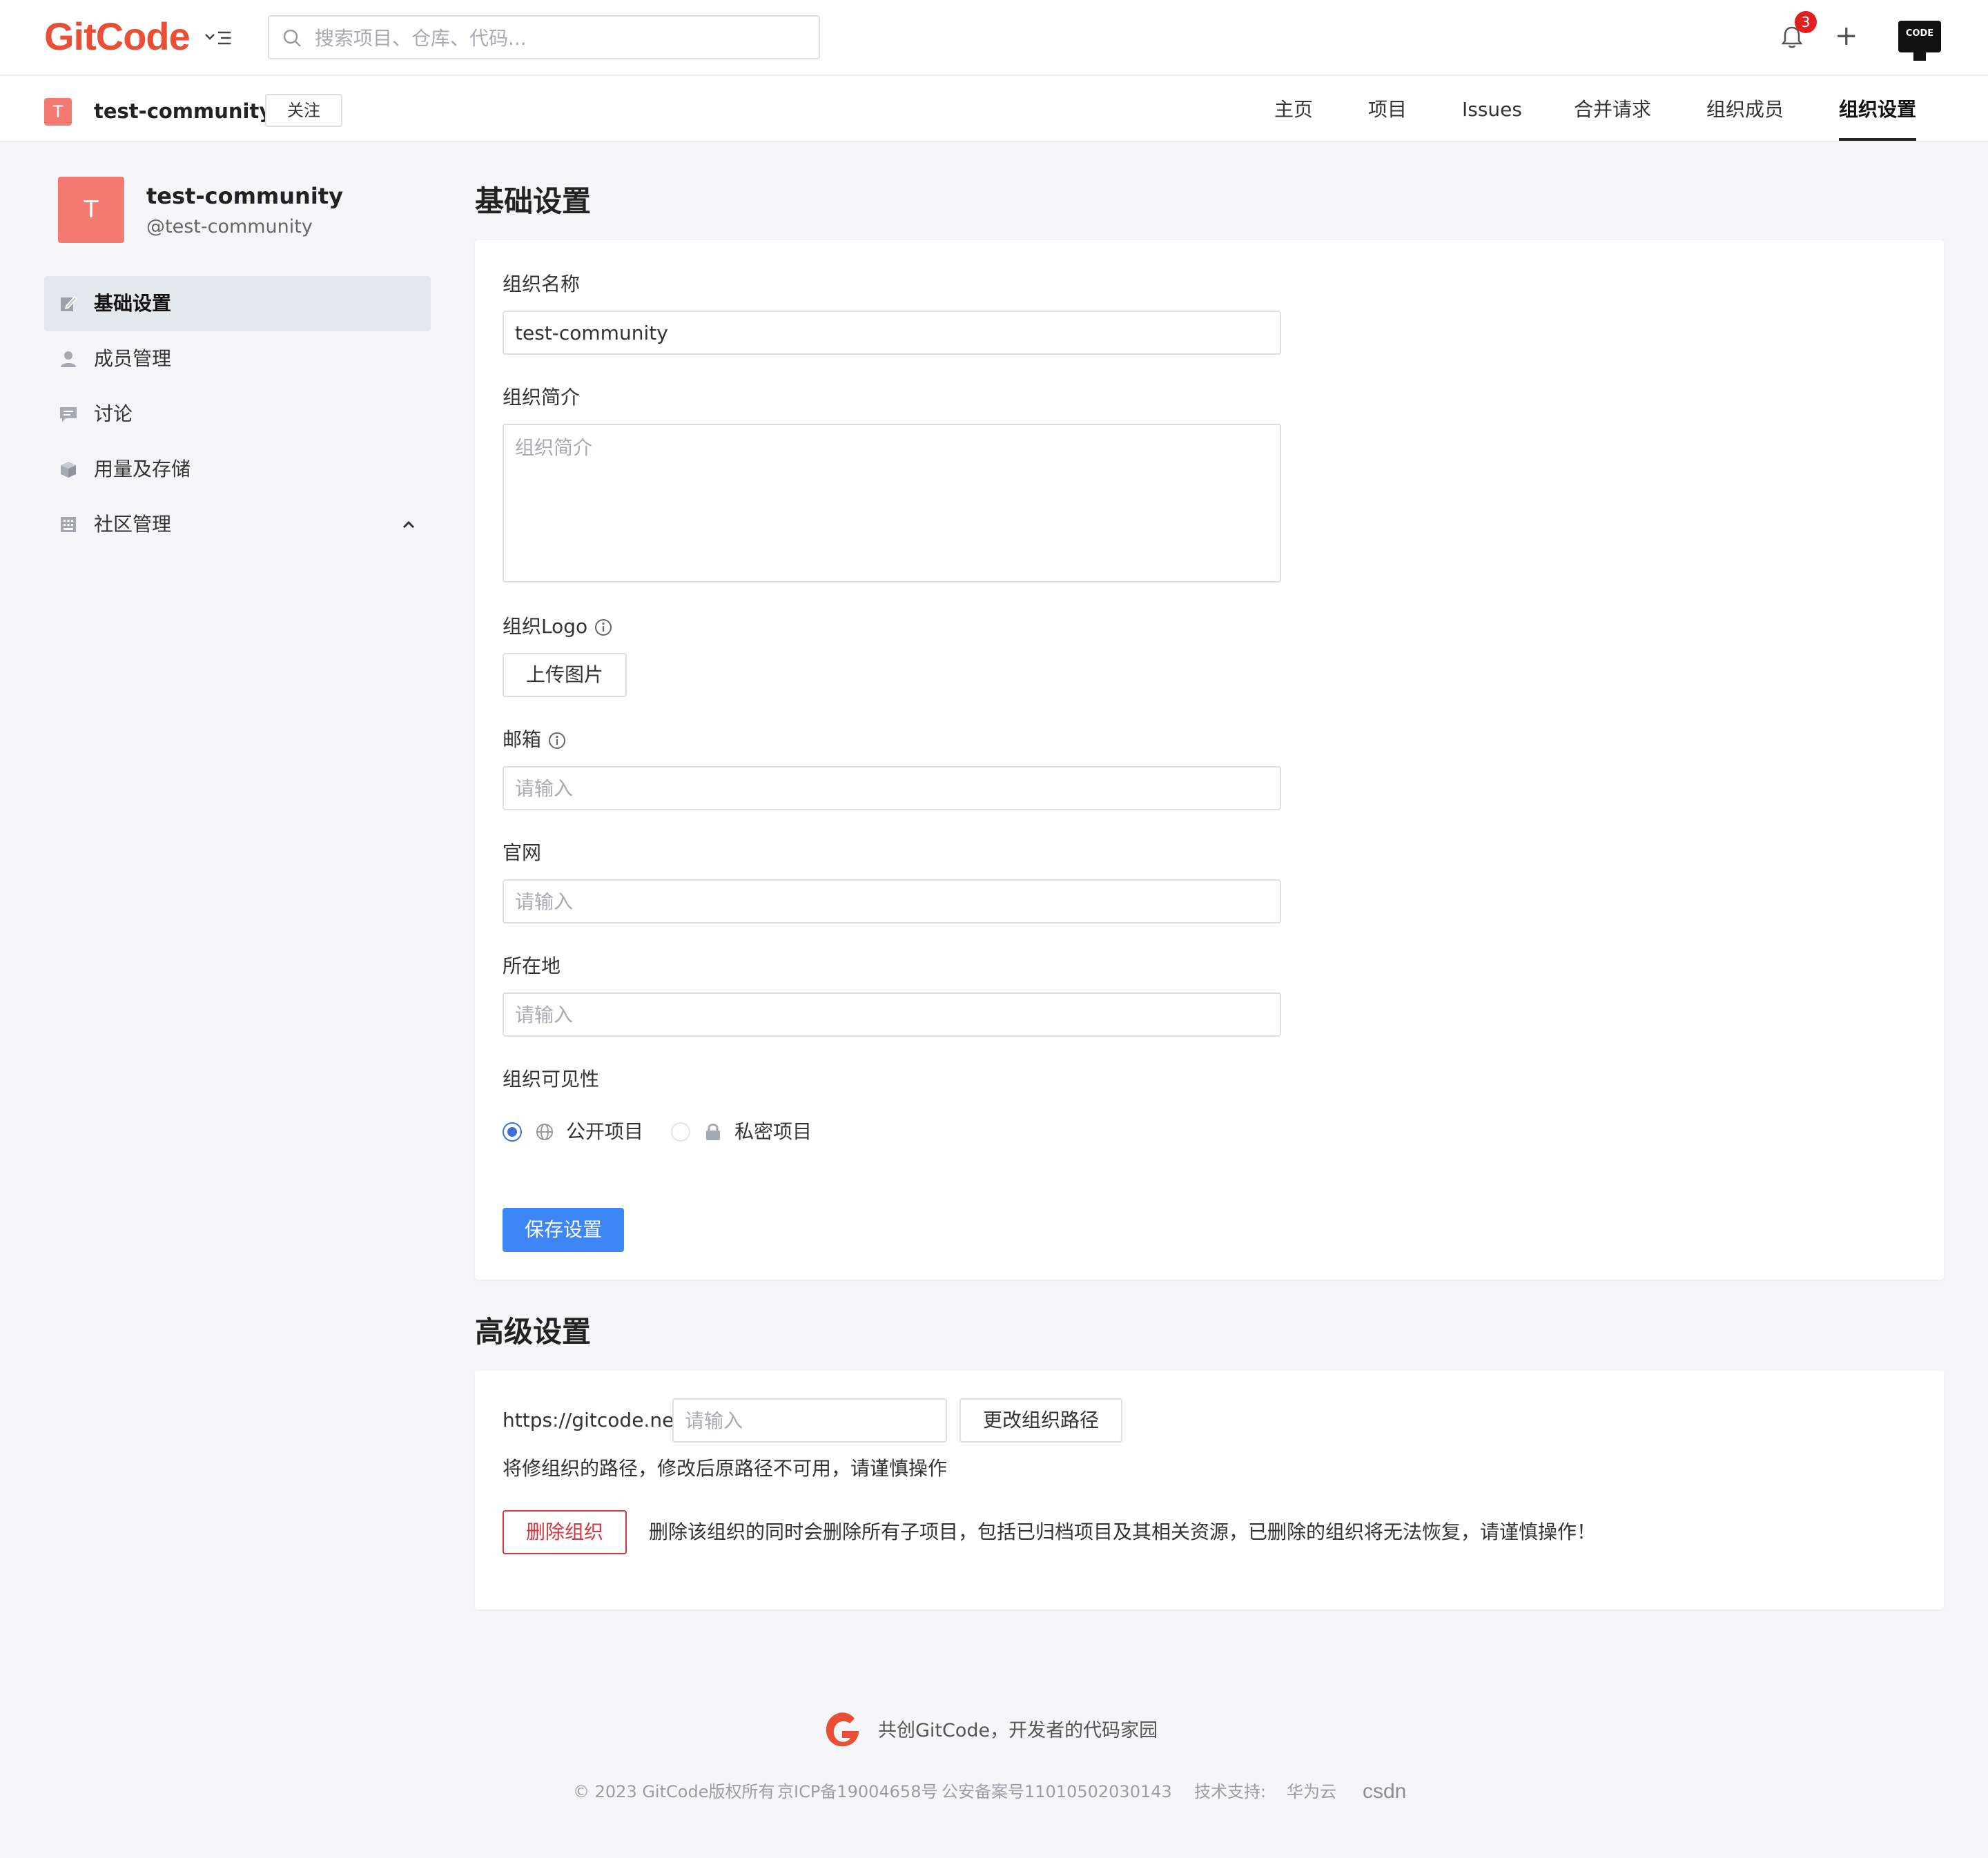 The height and width of the screenshot is (1858, 1988). Describe the element at coordinates (725, 1468) in the screenshot. I see `path-warning-text: 将修组织的路径，修改后原路径不可用，请谨慎操作` at that location.